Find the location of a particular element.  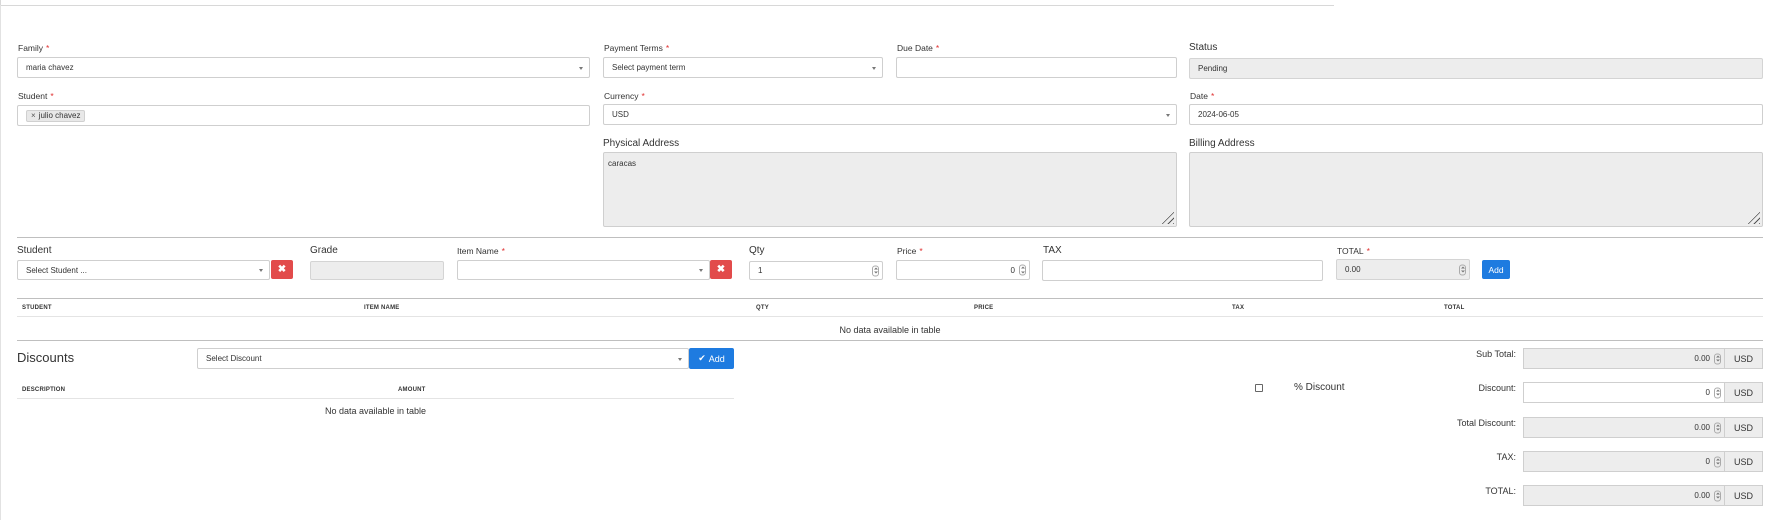

family-label: Family * is located at coordinates (34, 48).